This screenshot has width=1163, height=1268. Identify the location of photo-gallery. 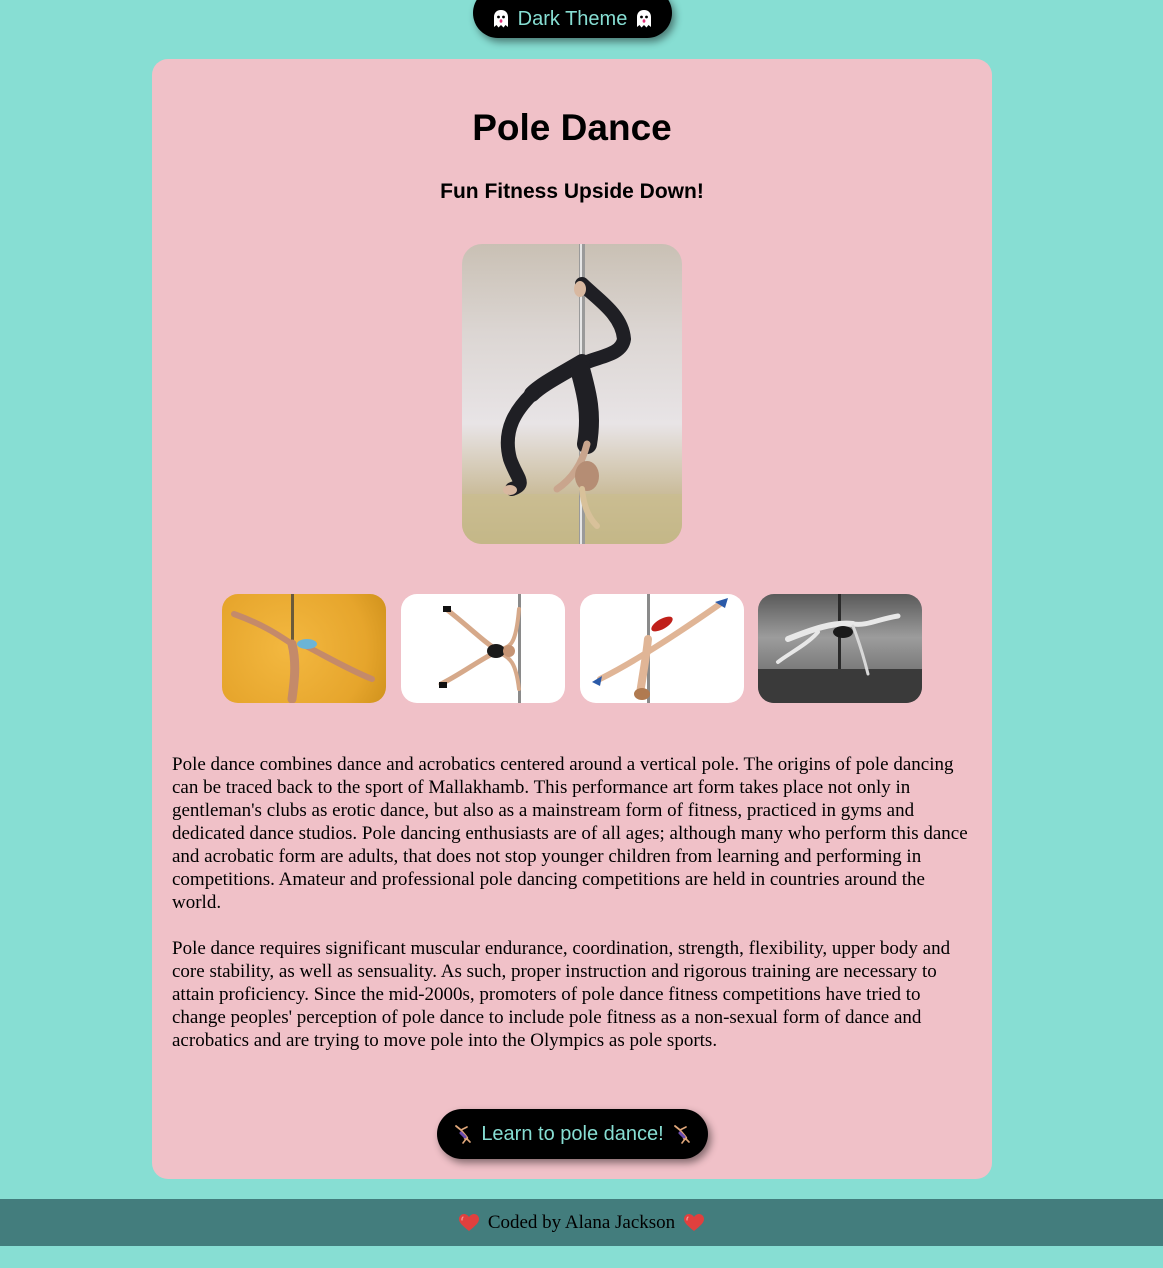
(572, 648).